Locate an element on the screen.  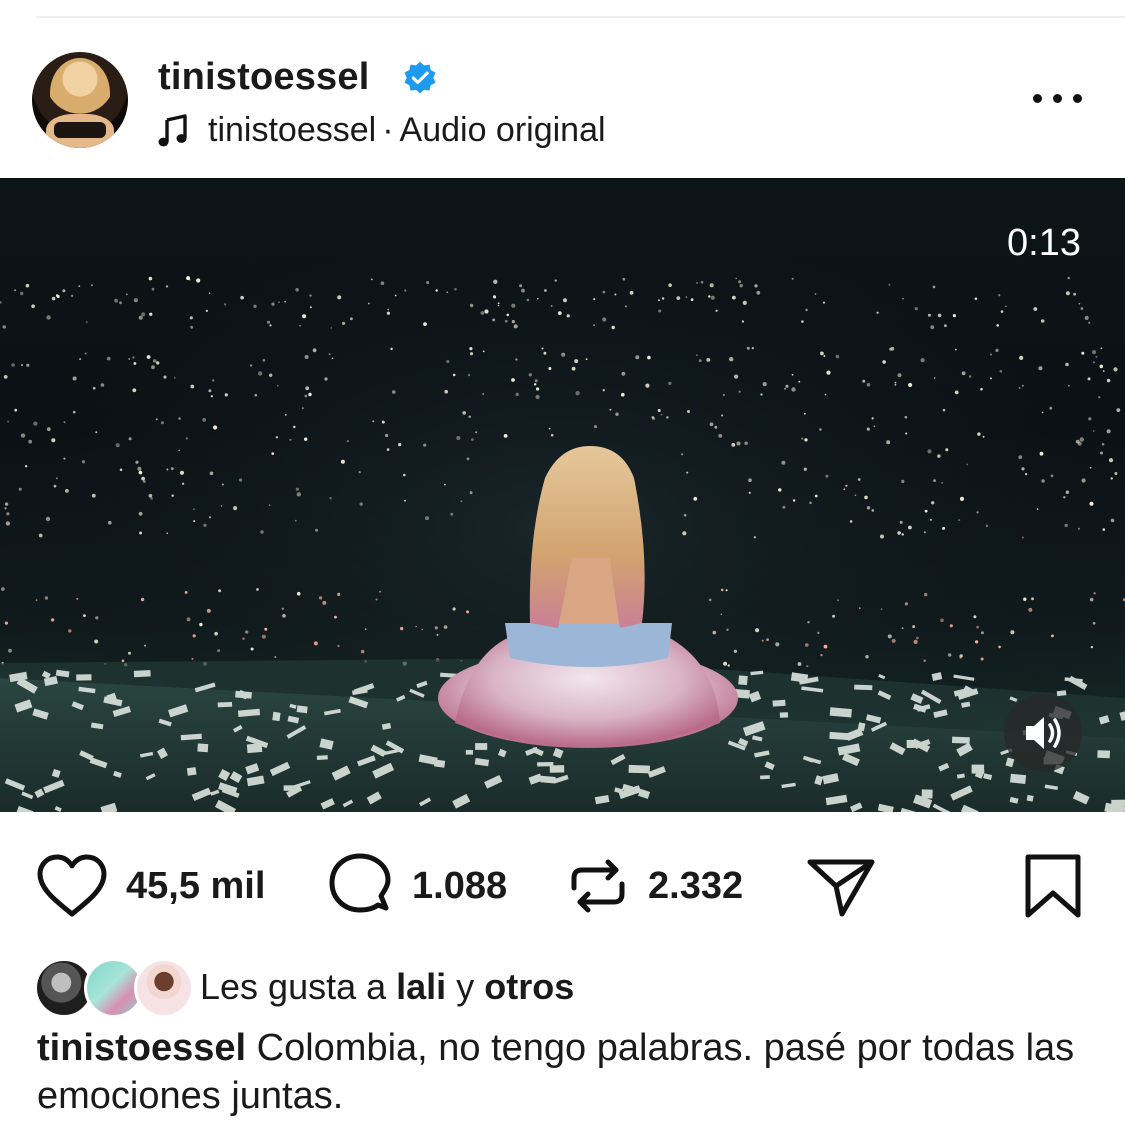
repost-icon is located at coordinates (598, 886).